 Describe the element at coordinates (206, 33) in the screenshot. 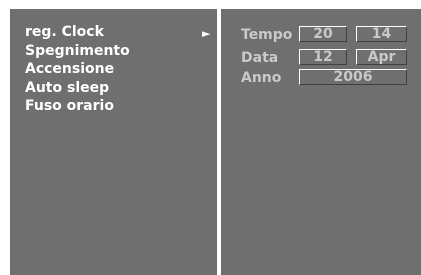

I see `submenu-arrow-icon: ►` at that location.